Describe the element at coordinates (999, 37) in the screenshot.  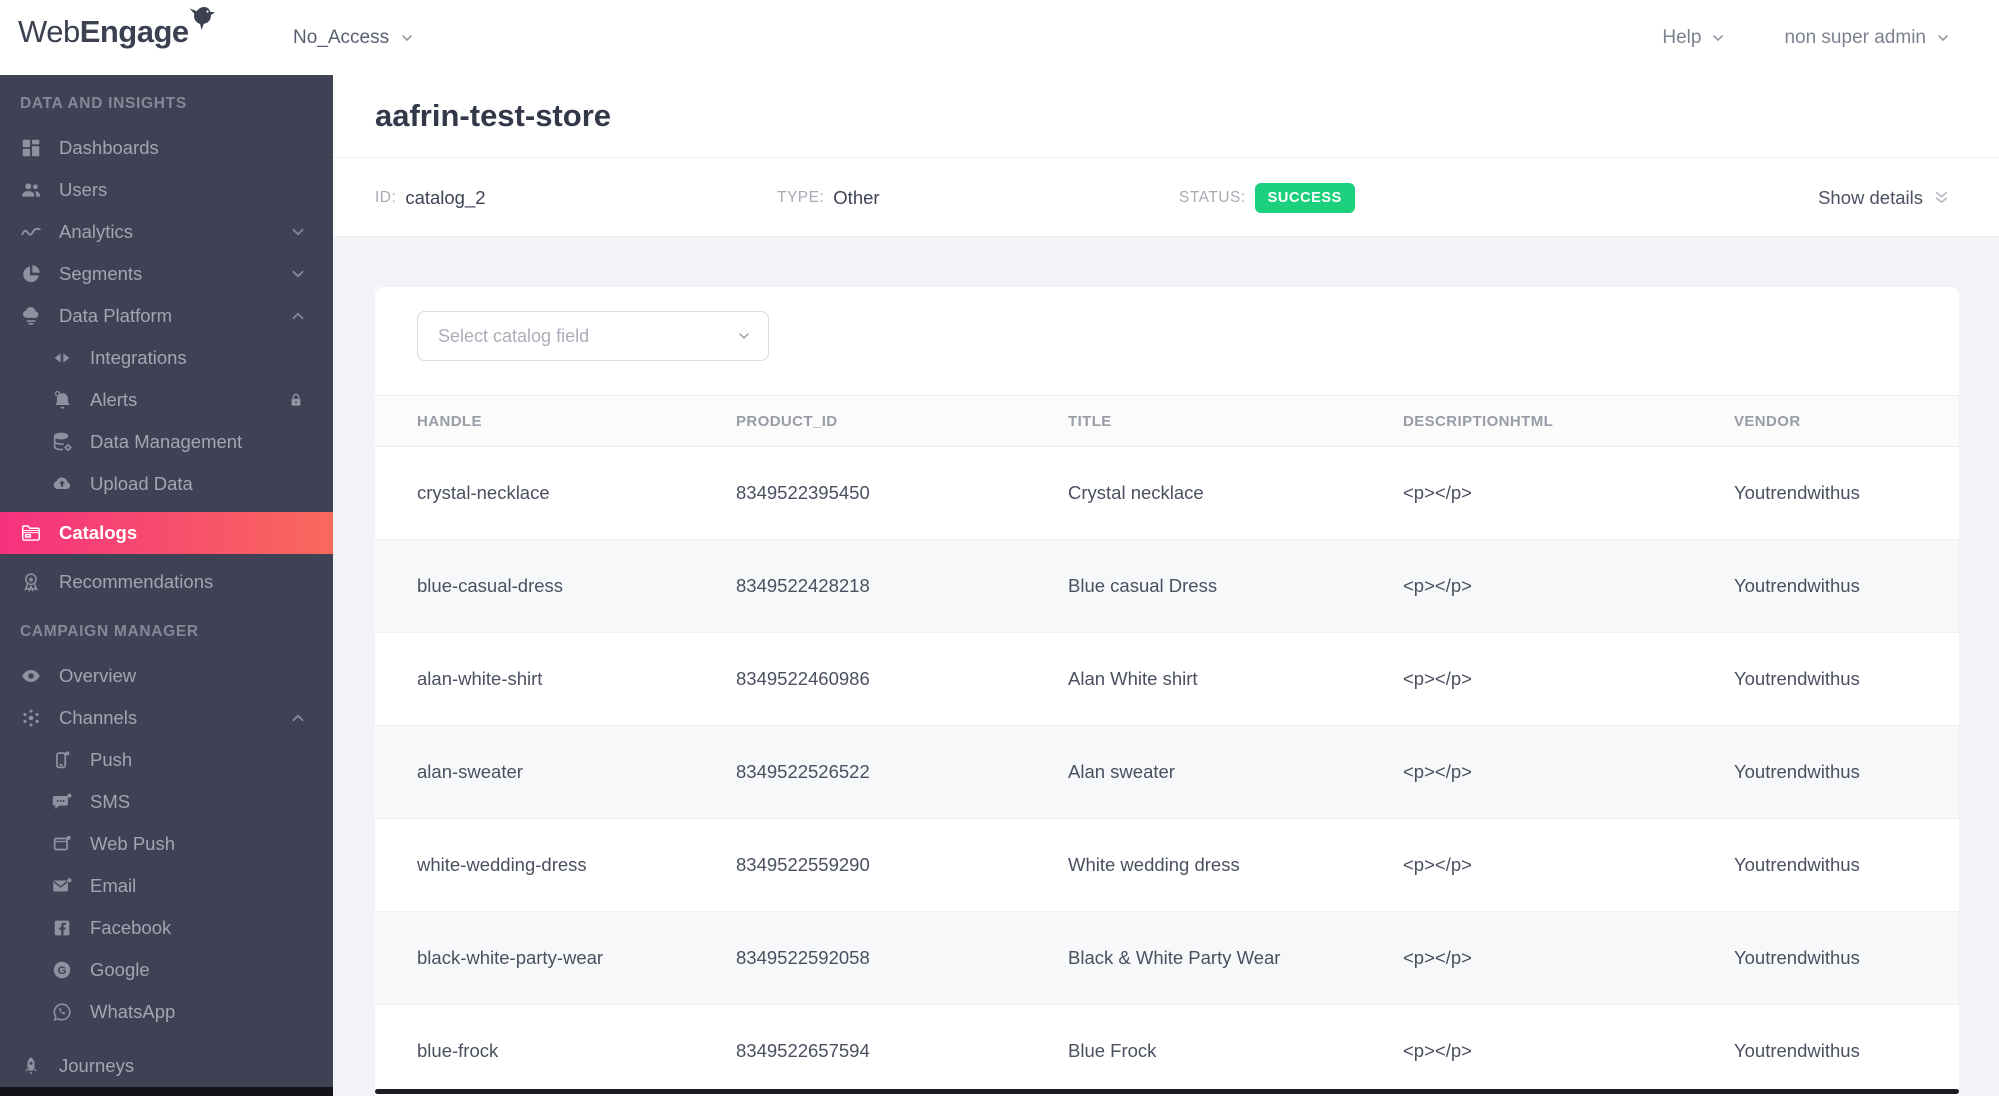
I see `topbar: Web Engage No_Access Help non super admin` at that location.